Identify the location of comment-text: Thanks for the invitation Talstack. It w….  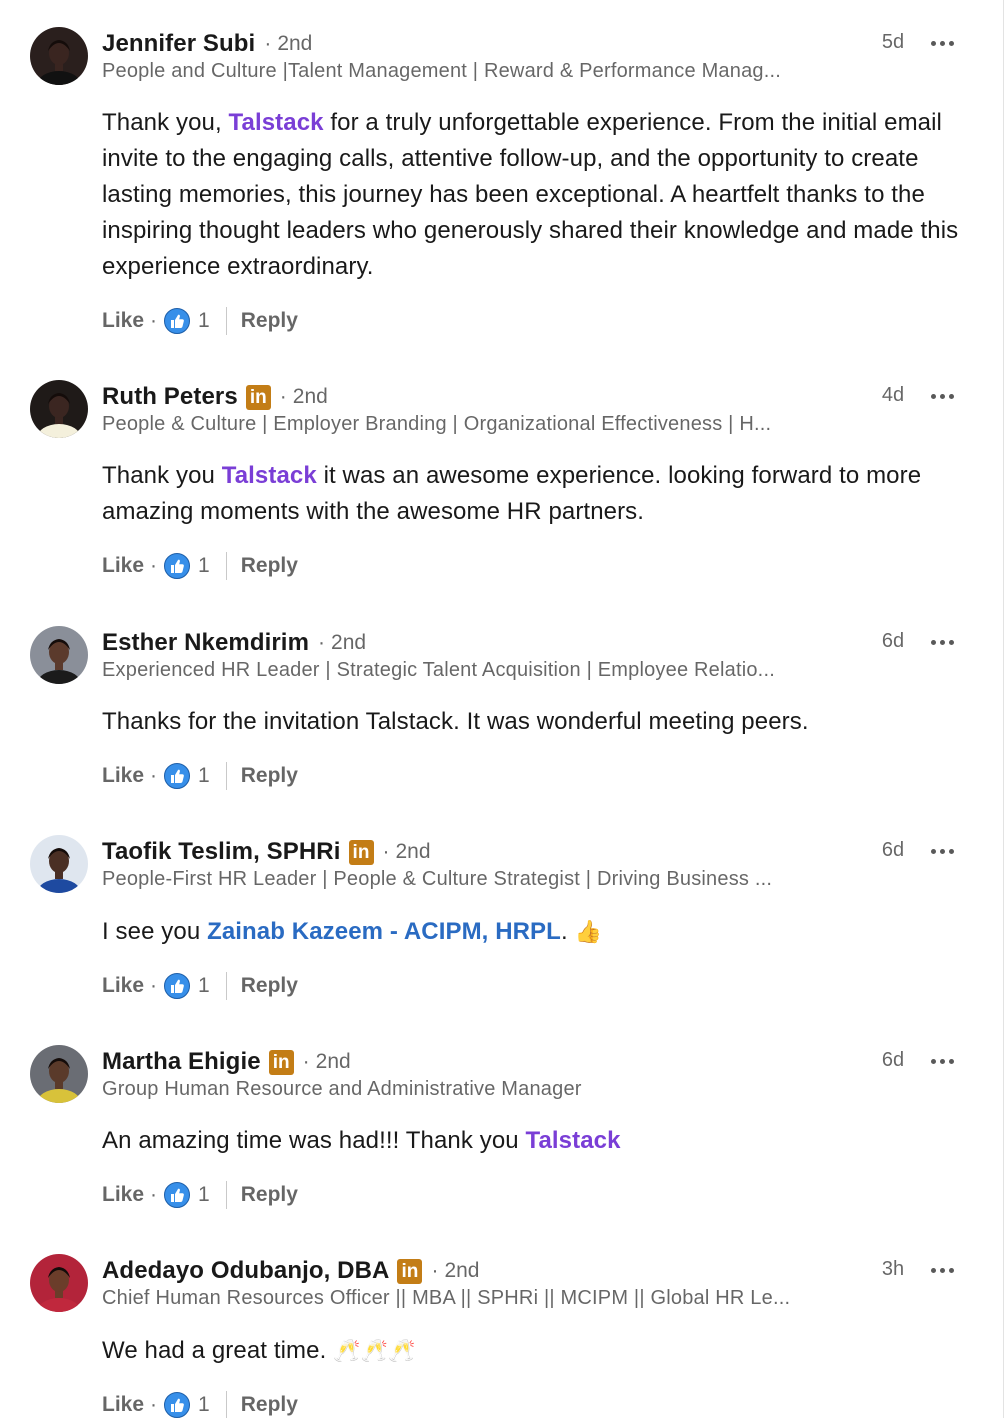
(537, 722).